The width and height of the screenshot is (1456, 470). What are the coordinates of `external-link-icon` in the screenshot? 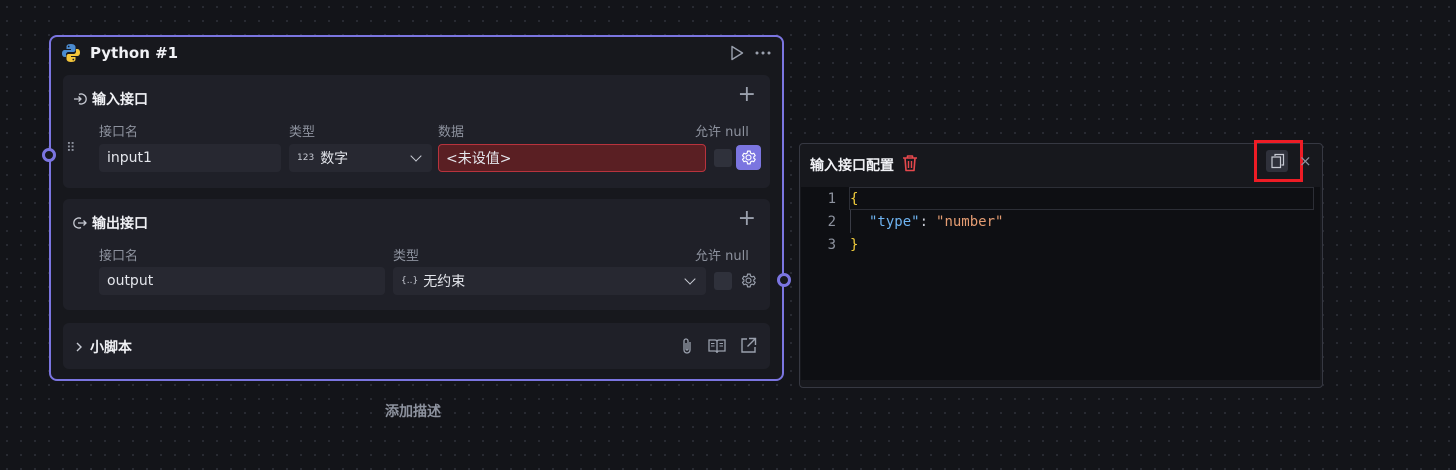 It's located at (748, 347).